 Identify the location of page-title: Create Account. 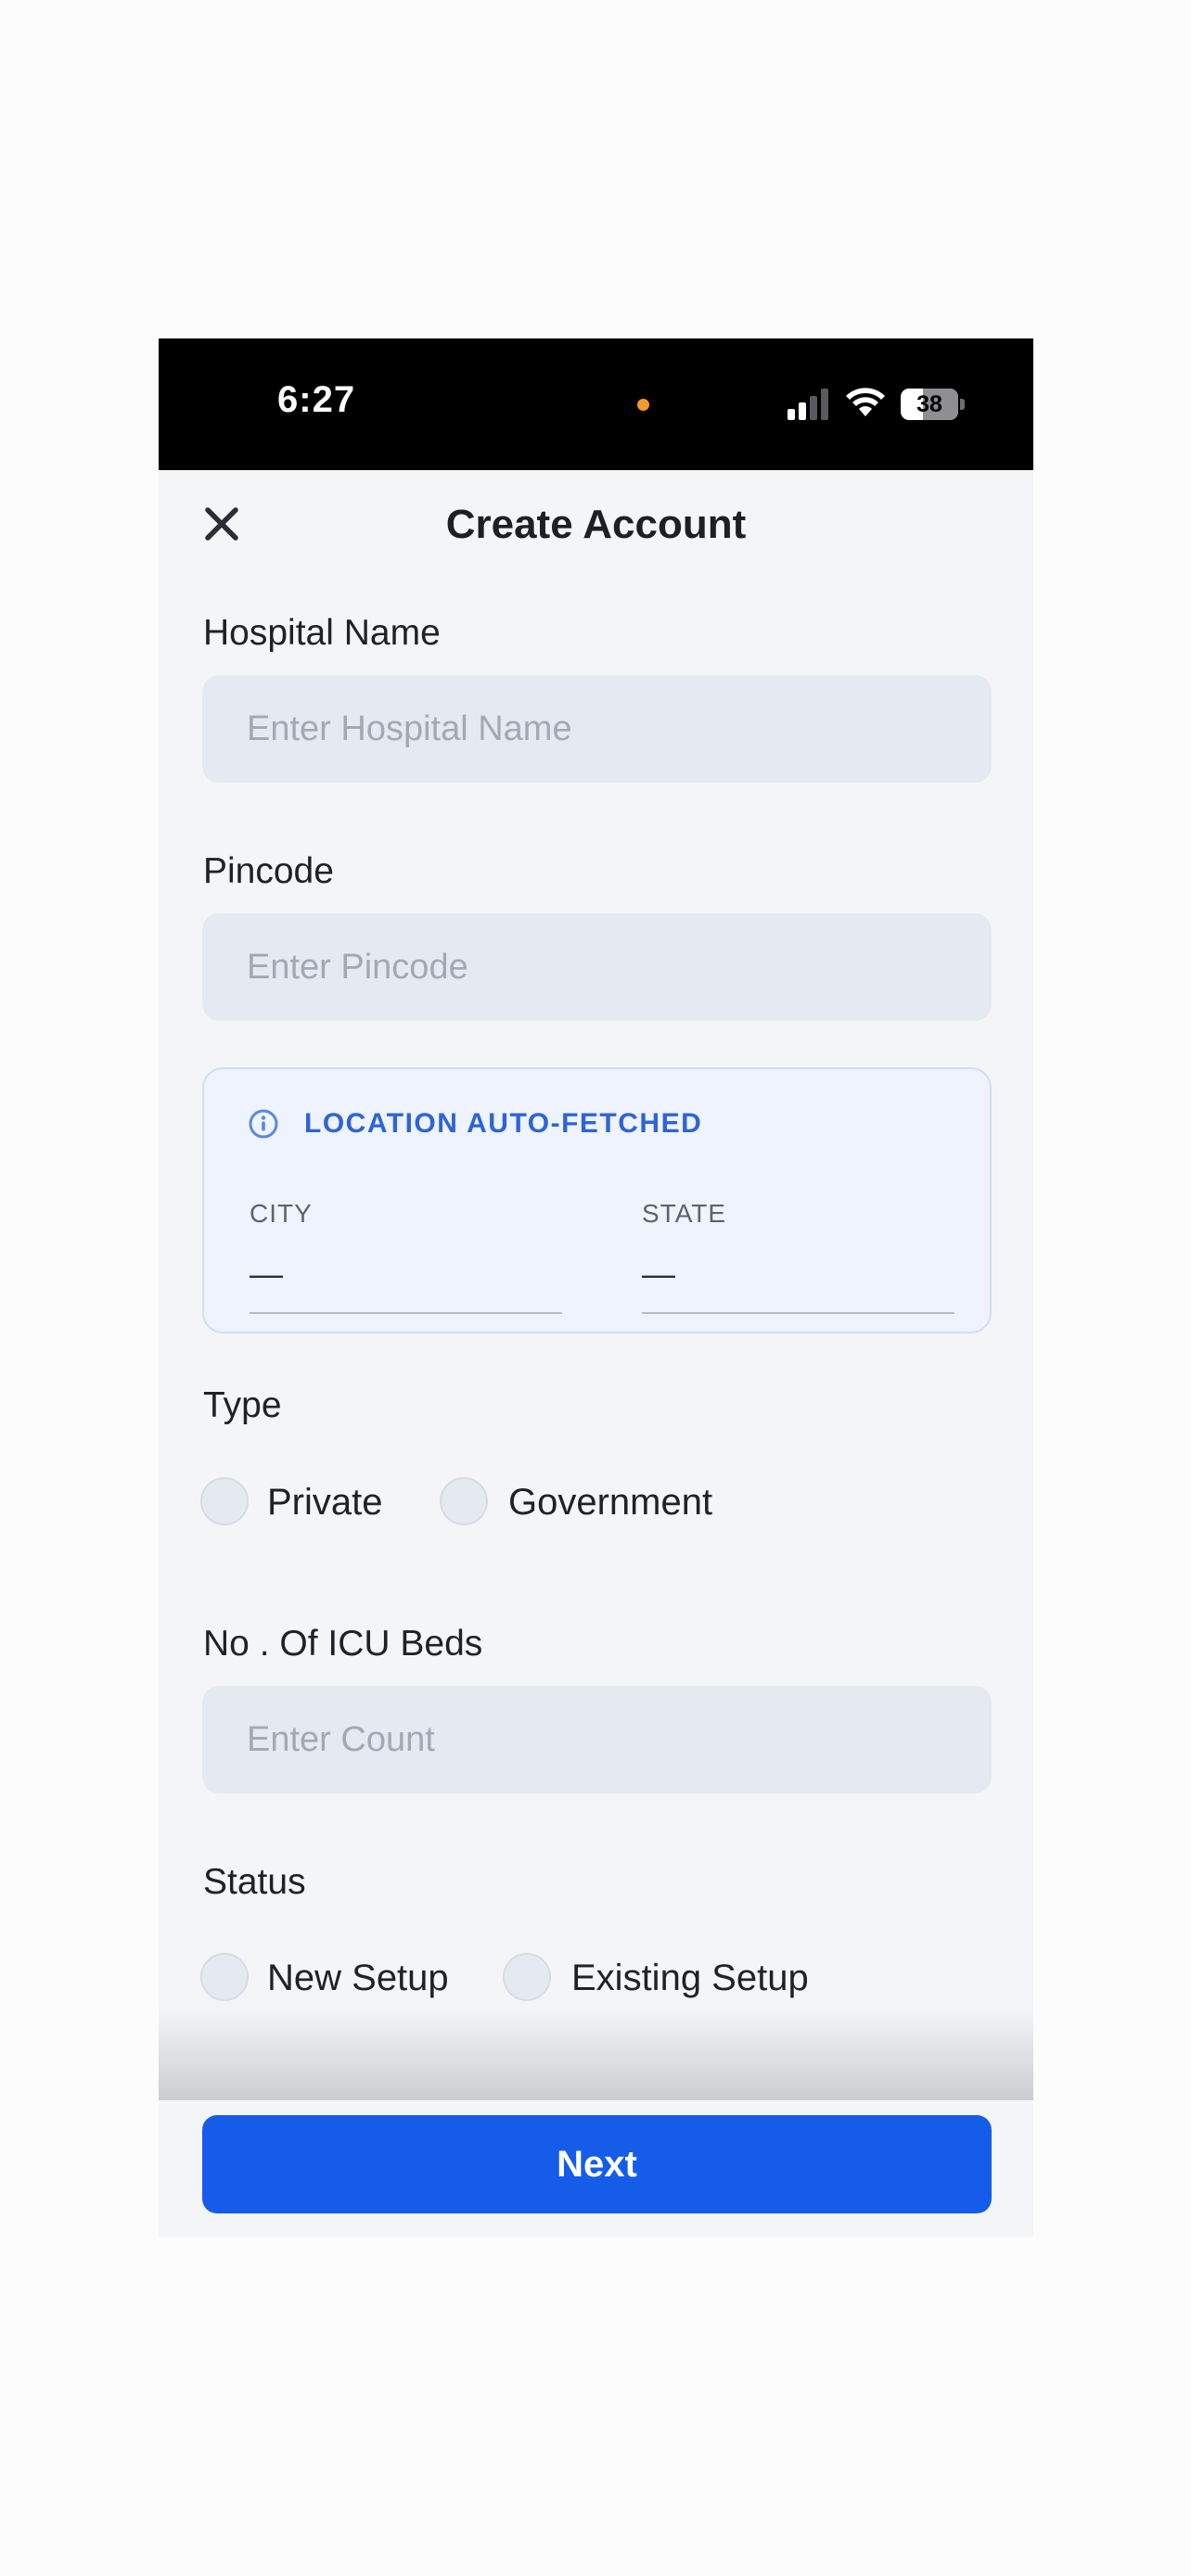
(596, 524).